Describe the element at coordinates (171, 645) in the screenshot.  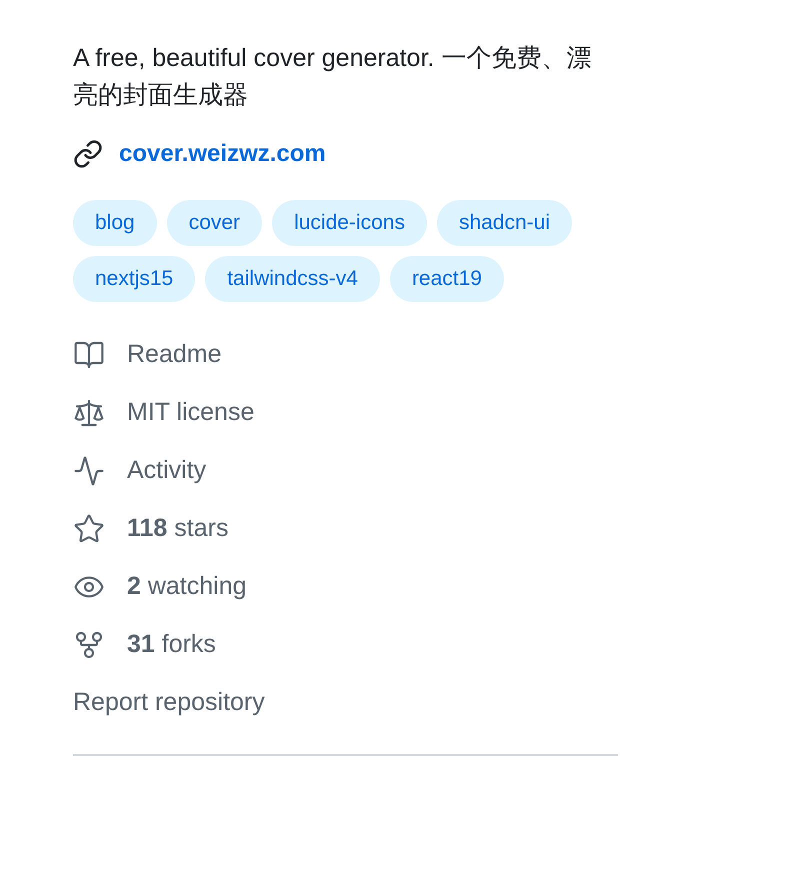
I see `sidebar-link: 31 forks` at that location.